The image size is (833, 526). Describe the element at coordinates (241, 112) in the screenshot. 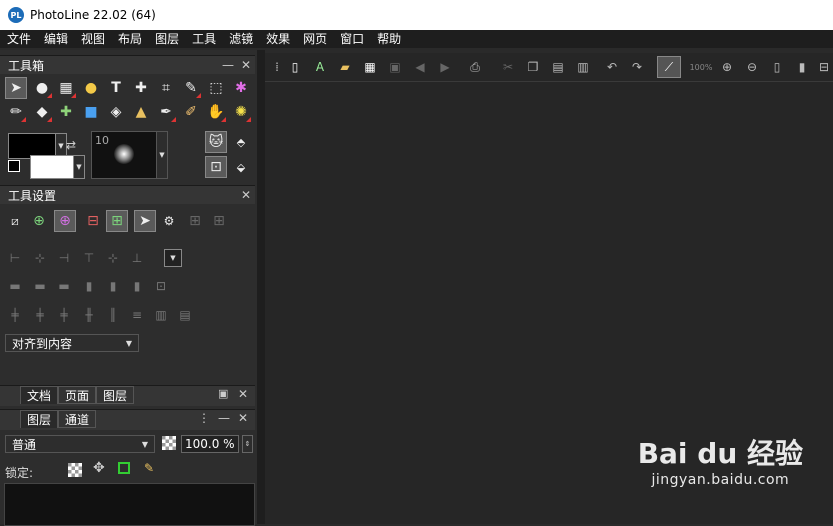

I see `light-tool-icon: ✺` at that location.